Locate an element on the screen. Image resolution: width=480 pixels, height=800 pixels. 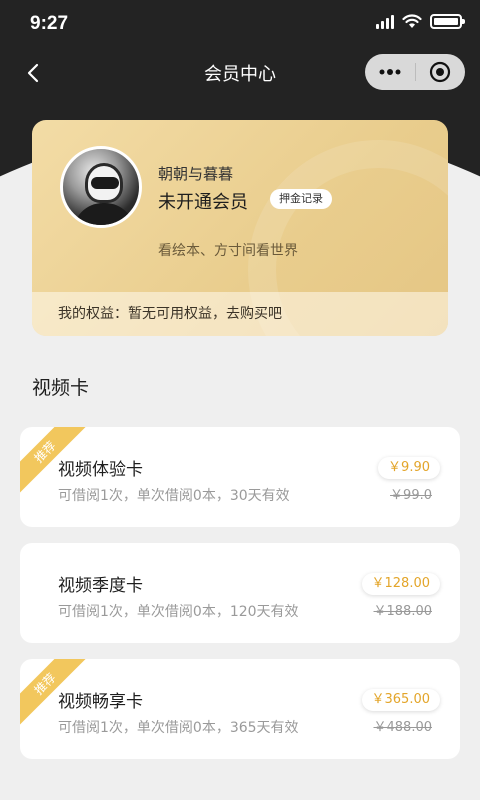
original-price: ￥188.00 is located at coordinates (403, 611).